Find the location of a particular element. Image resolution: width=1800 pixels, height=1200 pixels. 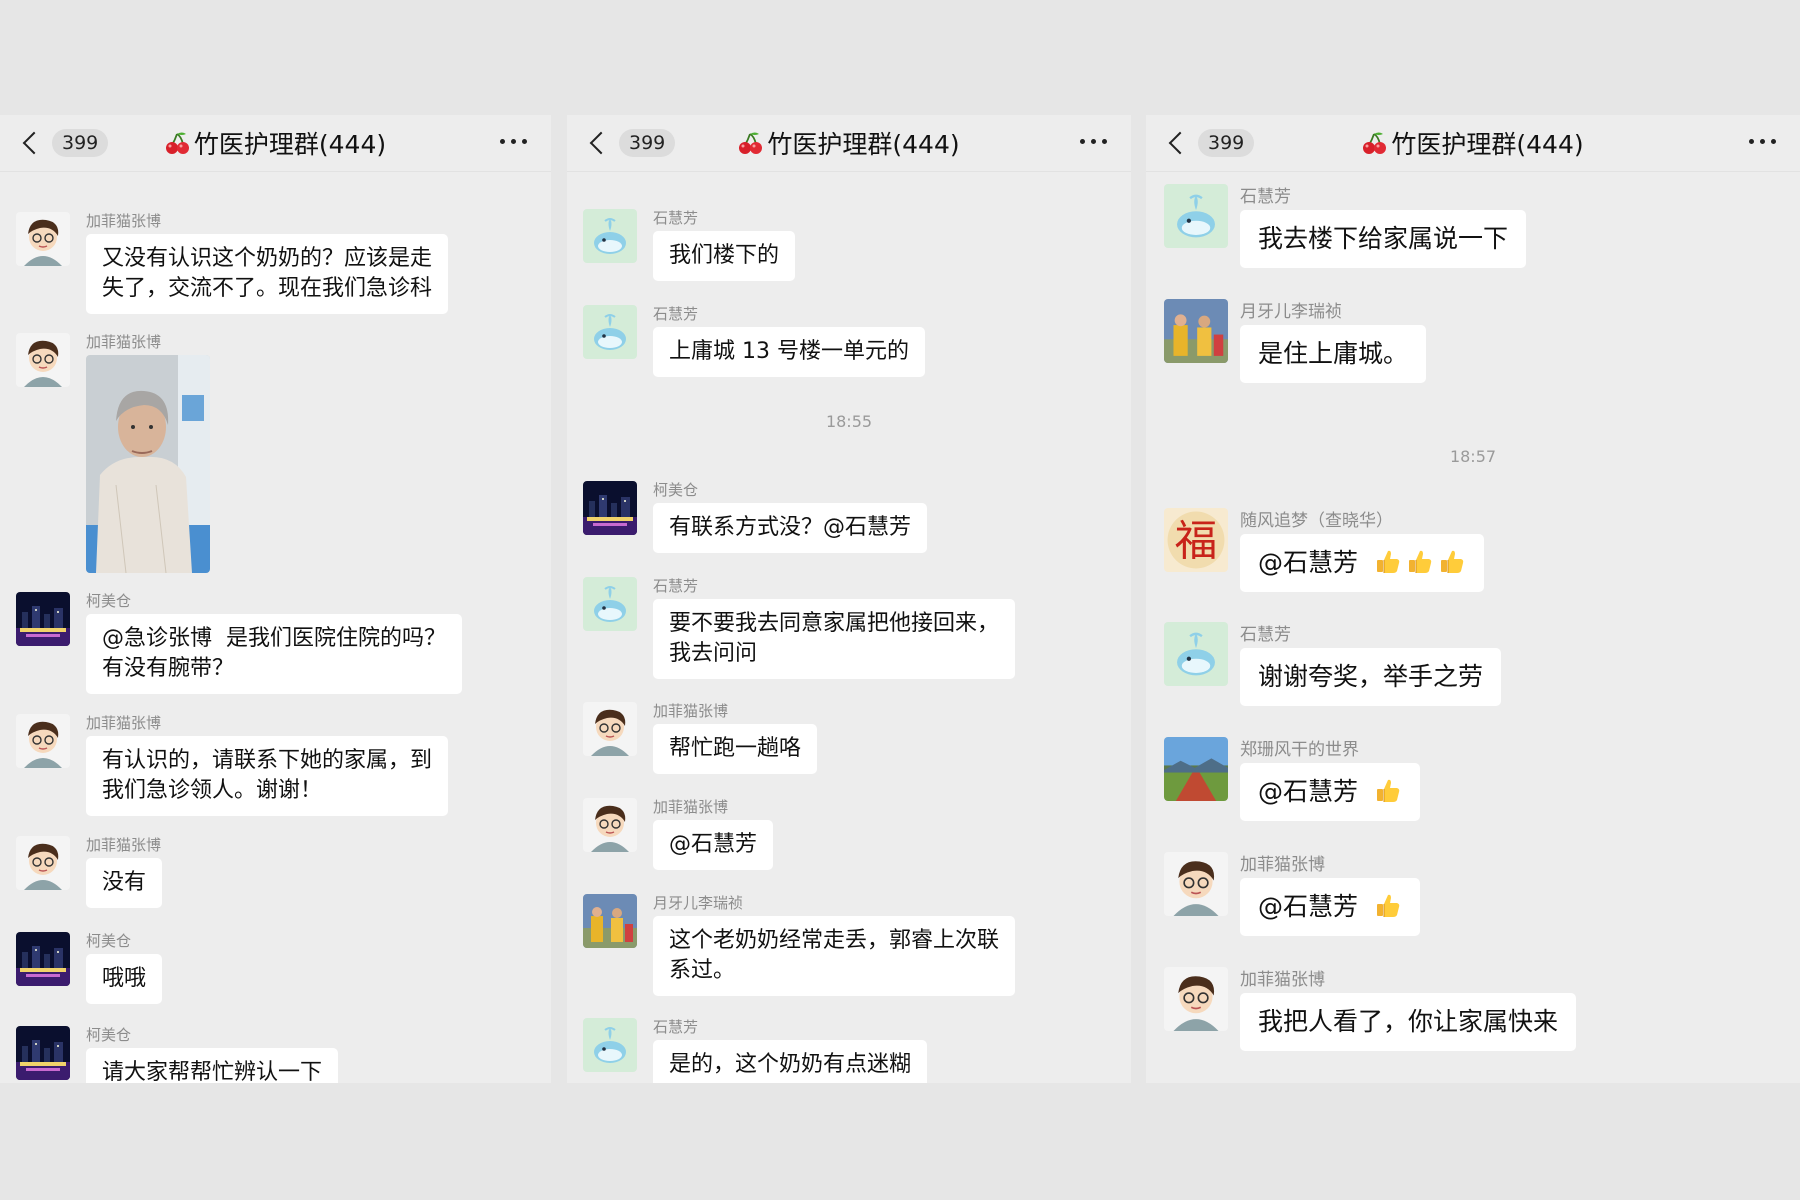

message-text: 请大家帮帮忙辨认一下 is located at coordinates (212, 1071).